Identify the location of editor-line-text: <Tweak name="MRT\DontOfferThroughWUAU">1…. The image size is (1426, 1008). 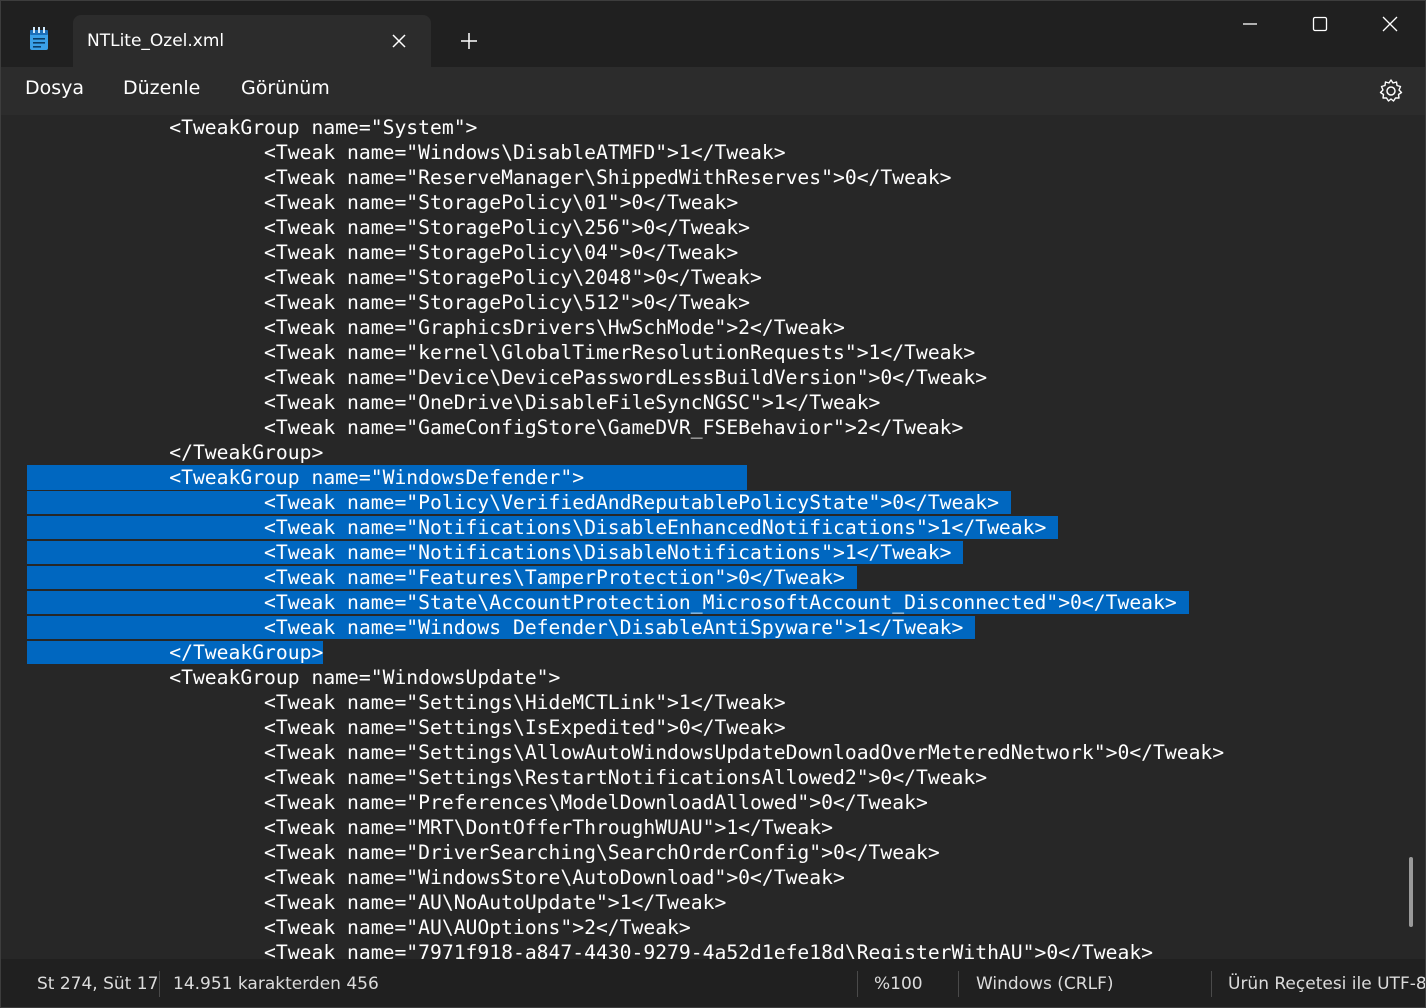
(430, 827).